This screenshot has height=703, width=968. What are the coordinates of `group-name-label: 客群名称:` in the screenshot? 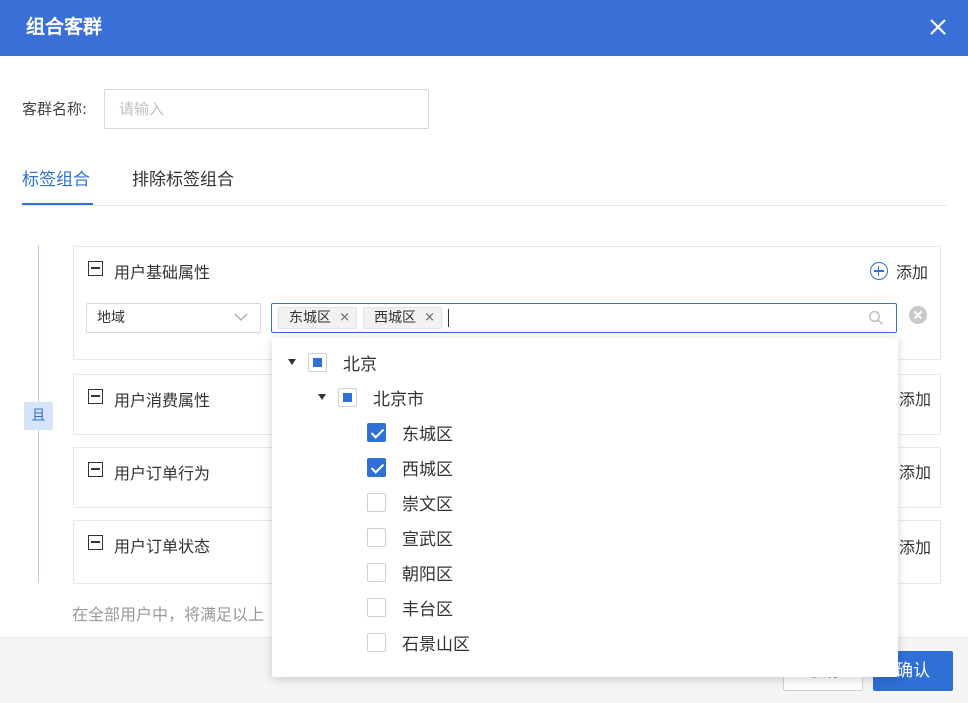 It's located at (55, 109).